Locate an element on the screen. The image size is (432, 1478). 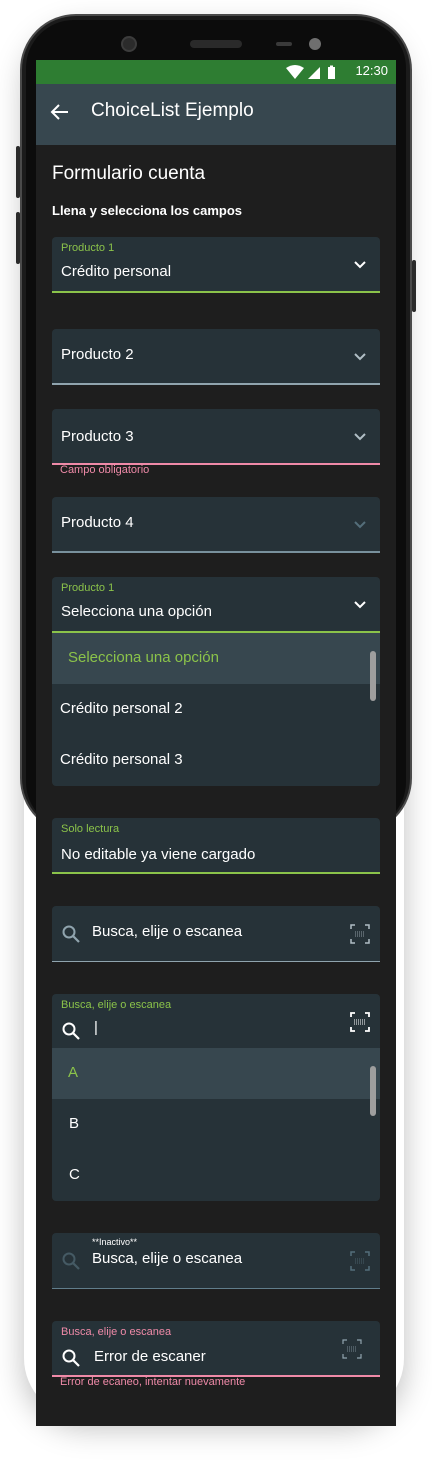
option-label: Crédito personal 3 is located at coordinates (121, 759).